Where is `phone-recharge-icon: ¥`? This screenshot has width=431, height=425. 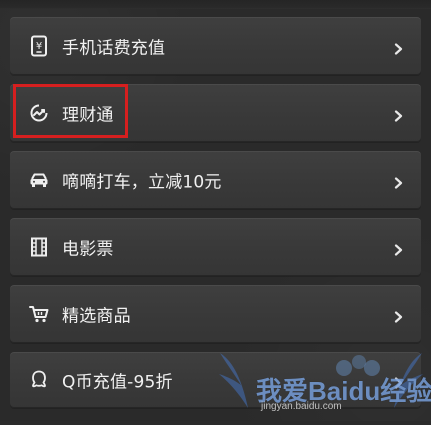
phone-recharge-icon: ¥ is located at coordinates (39, 46).